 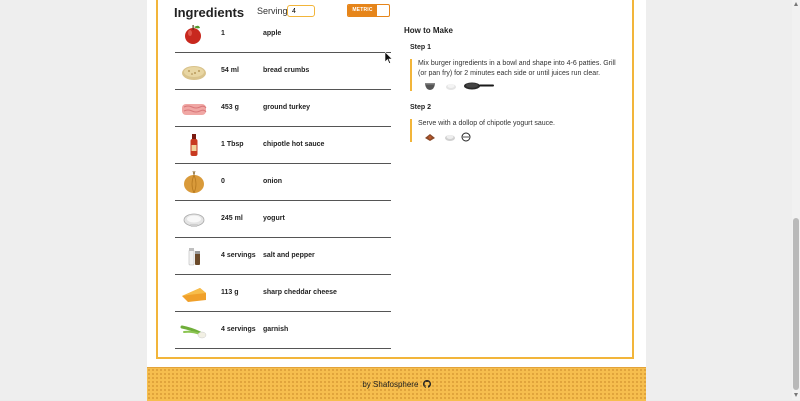 What do you see at coordinates (428, 30) in the screenshot?
I see `how-to-make-title: How to Make` at bounding box center [428, 30].